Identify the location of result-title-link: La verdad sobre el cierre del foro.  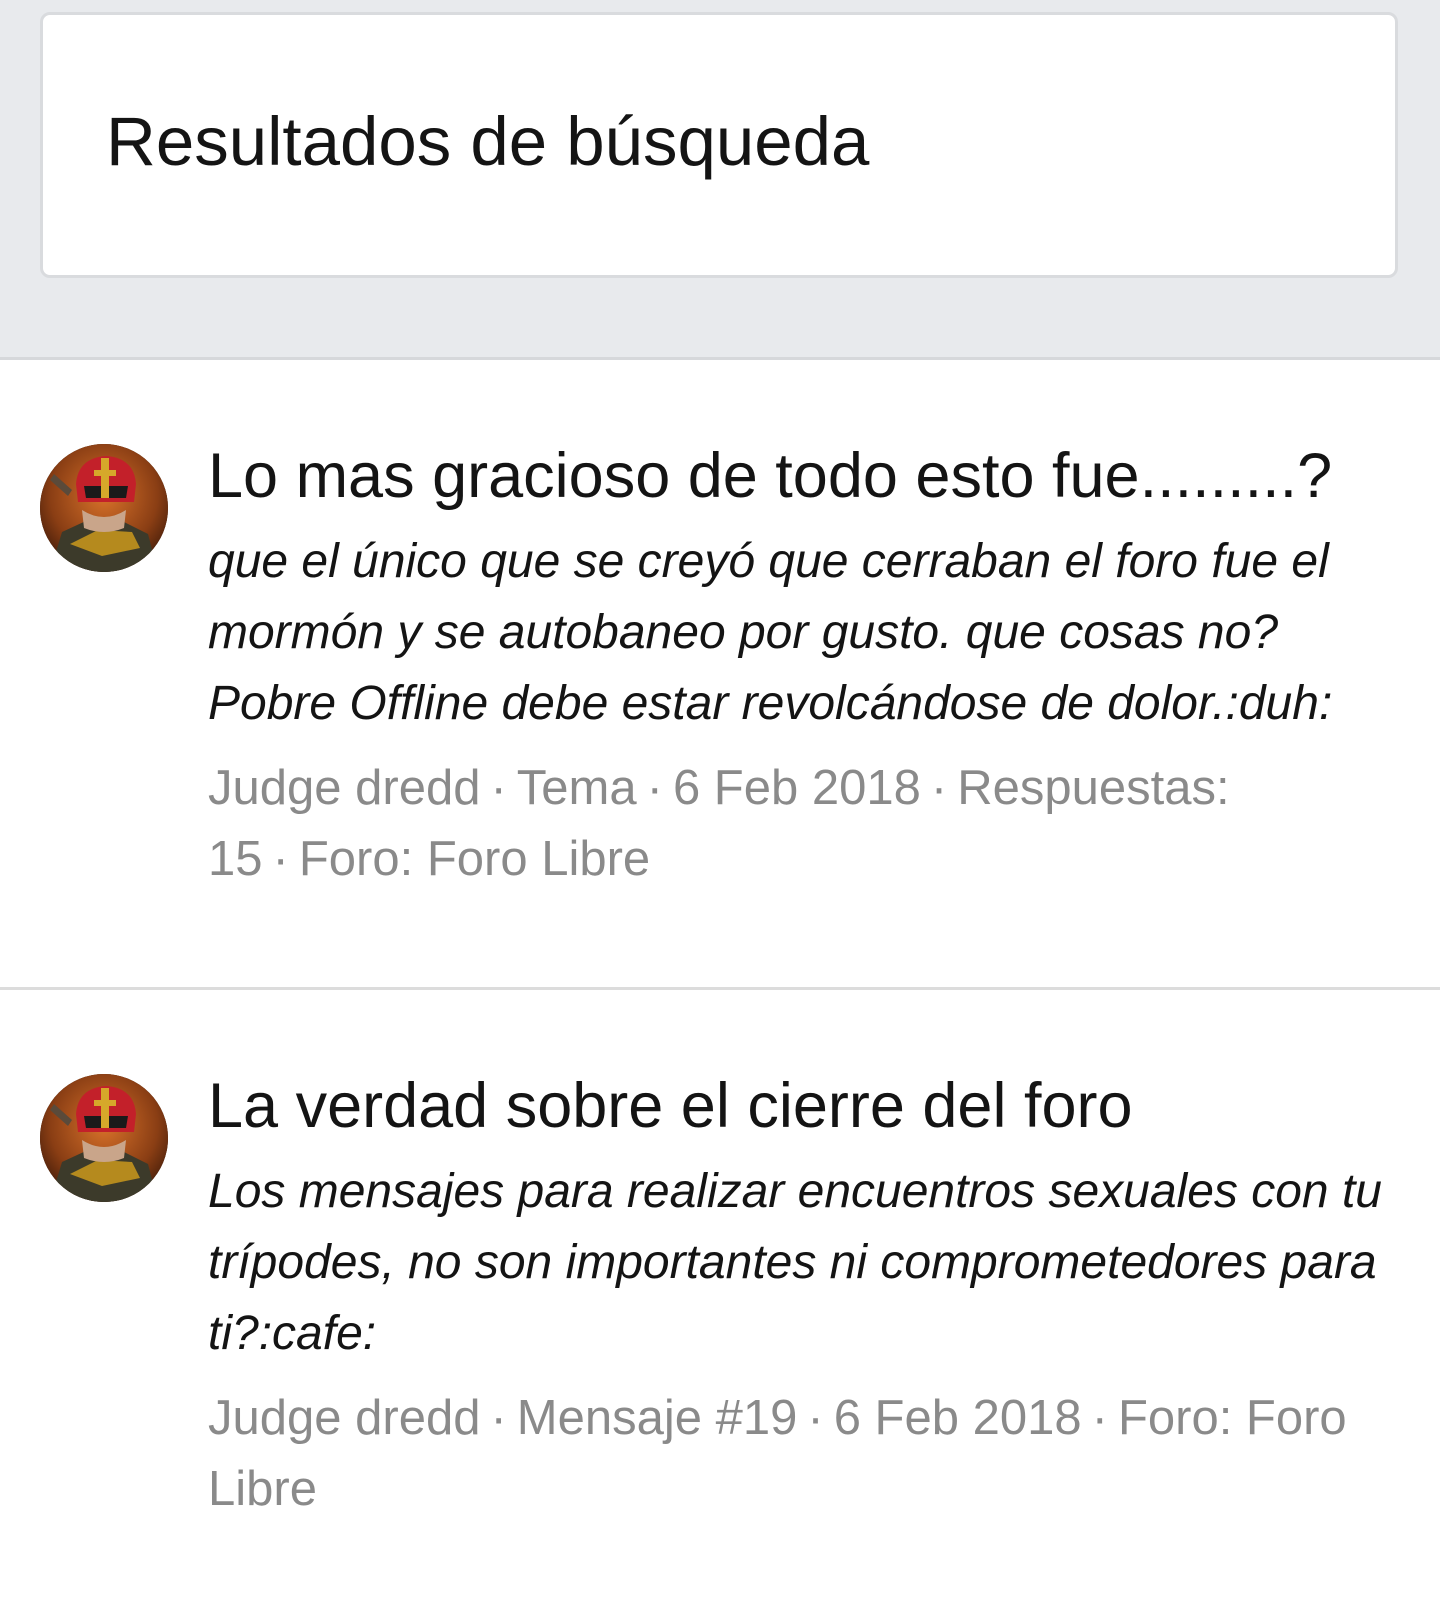
(803, 1106).